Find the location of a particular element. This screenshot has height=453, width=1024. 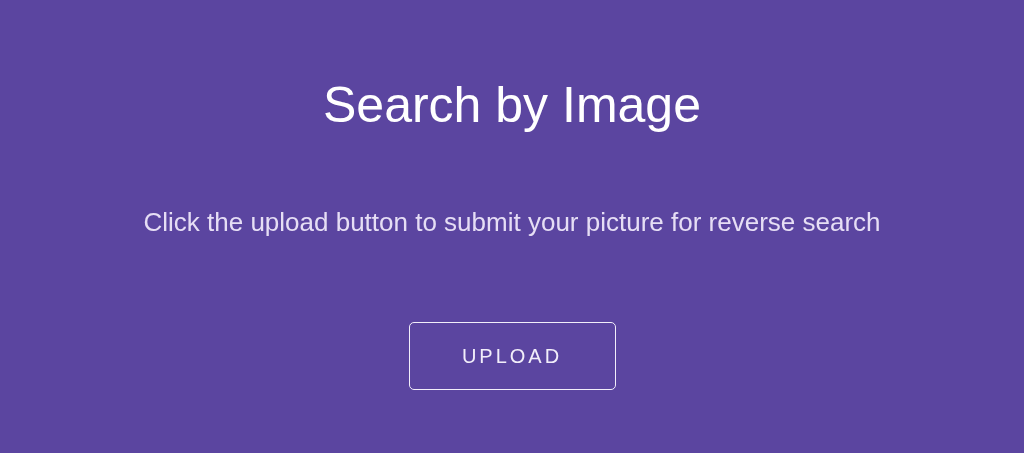

instructions-text: Click the upload button to submit your picture for reverse search is located at coordinates (512, 222).